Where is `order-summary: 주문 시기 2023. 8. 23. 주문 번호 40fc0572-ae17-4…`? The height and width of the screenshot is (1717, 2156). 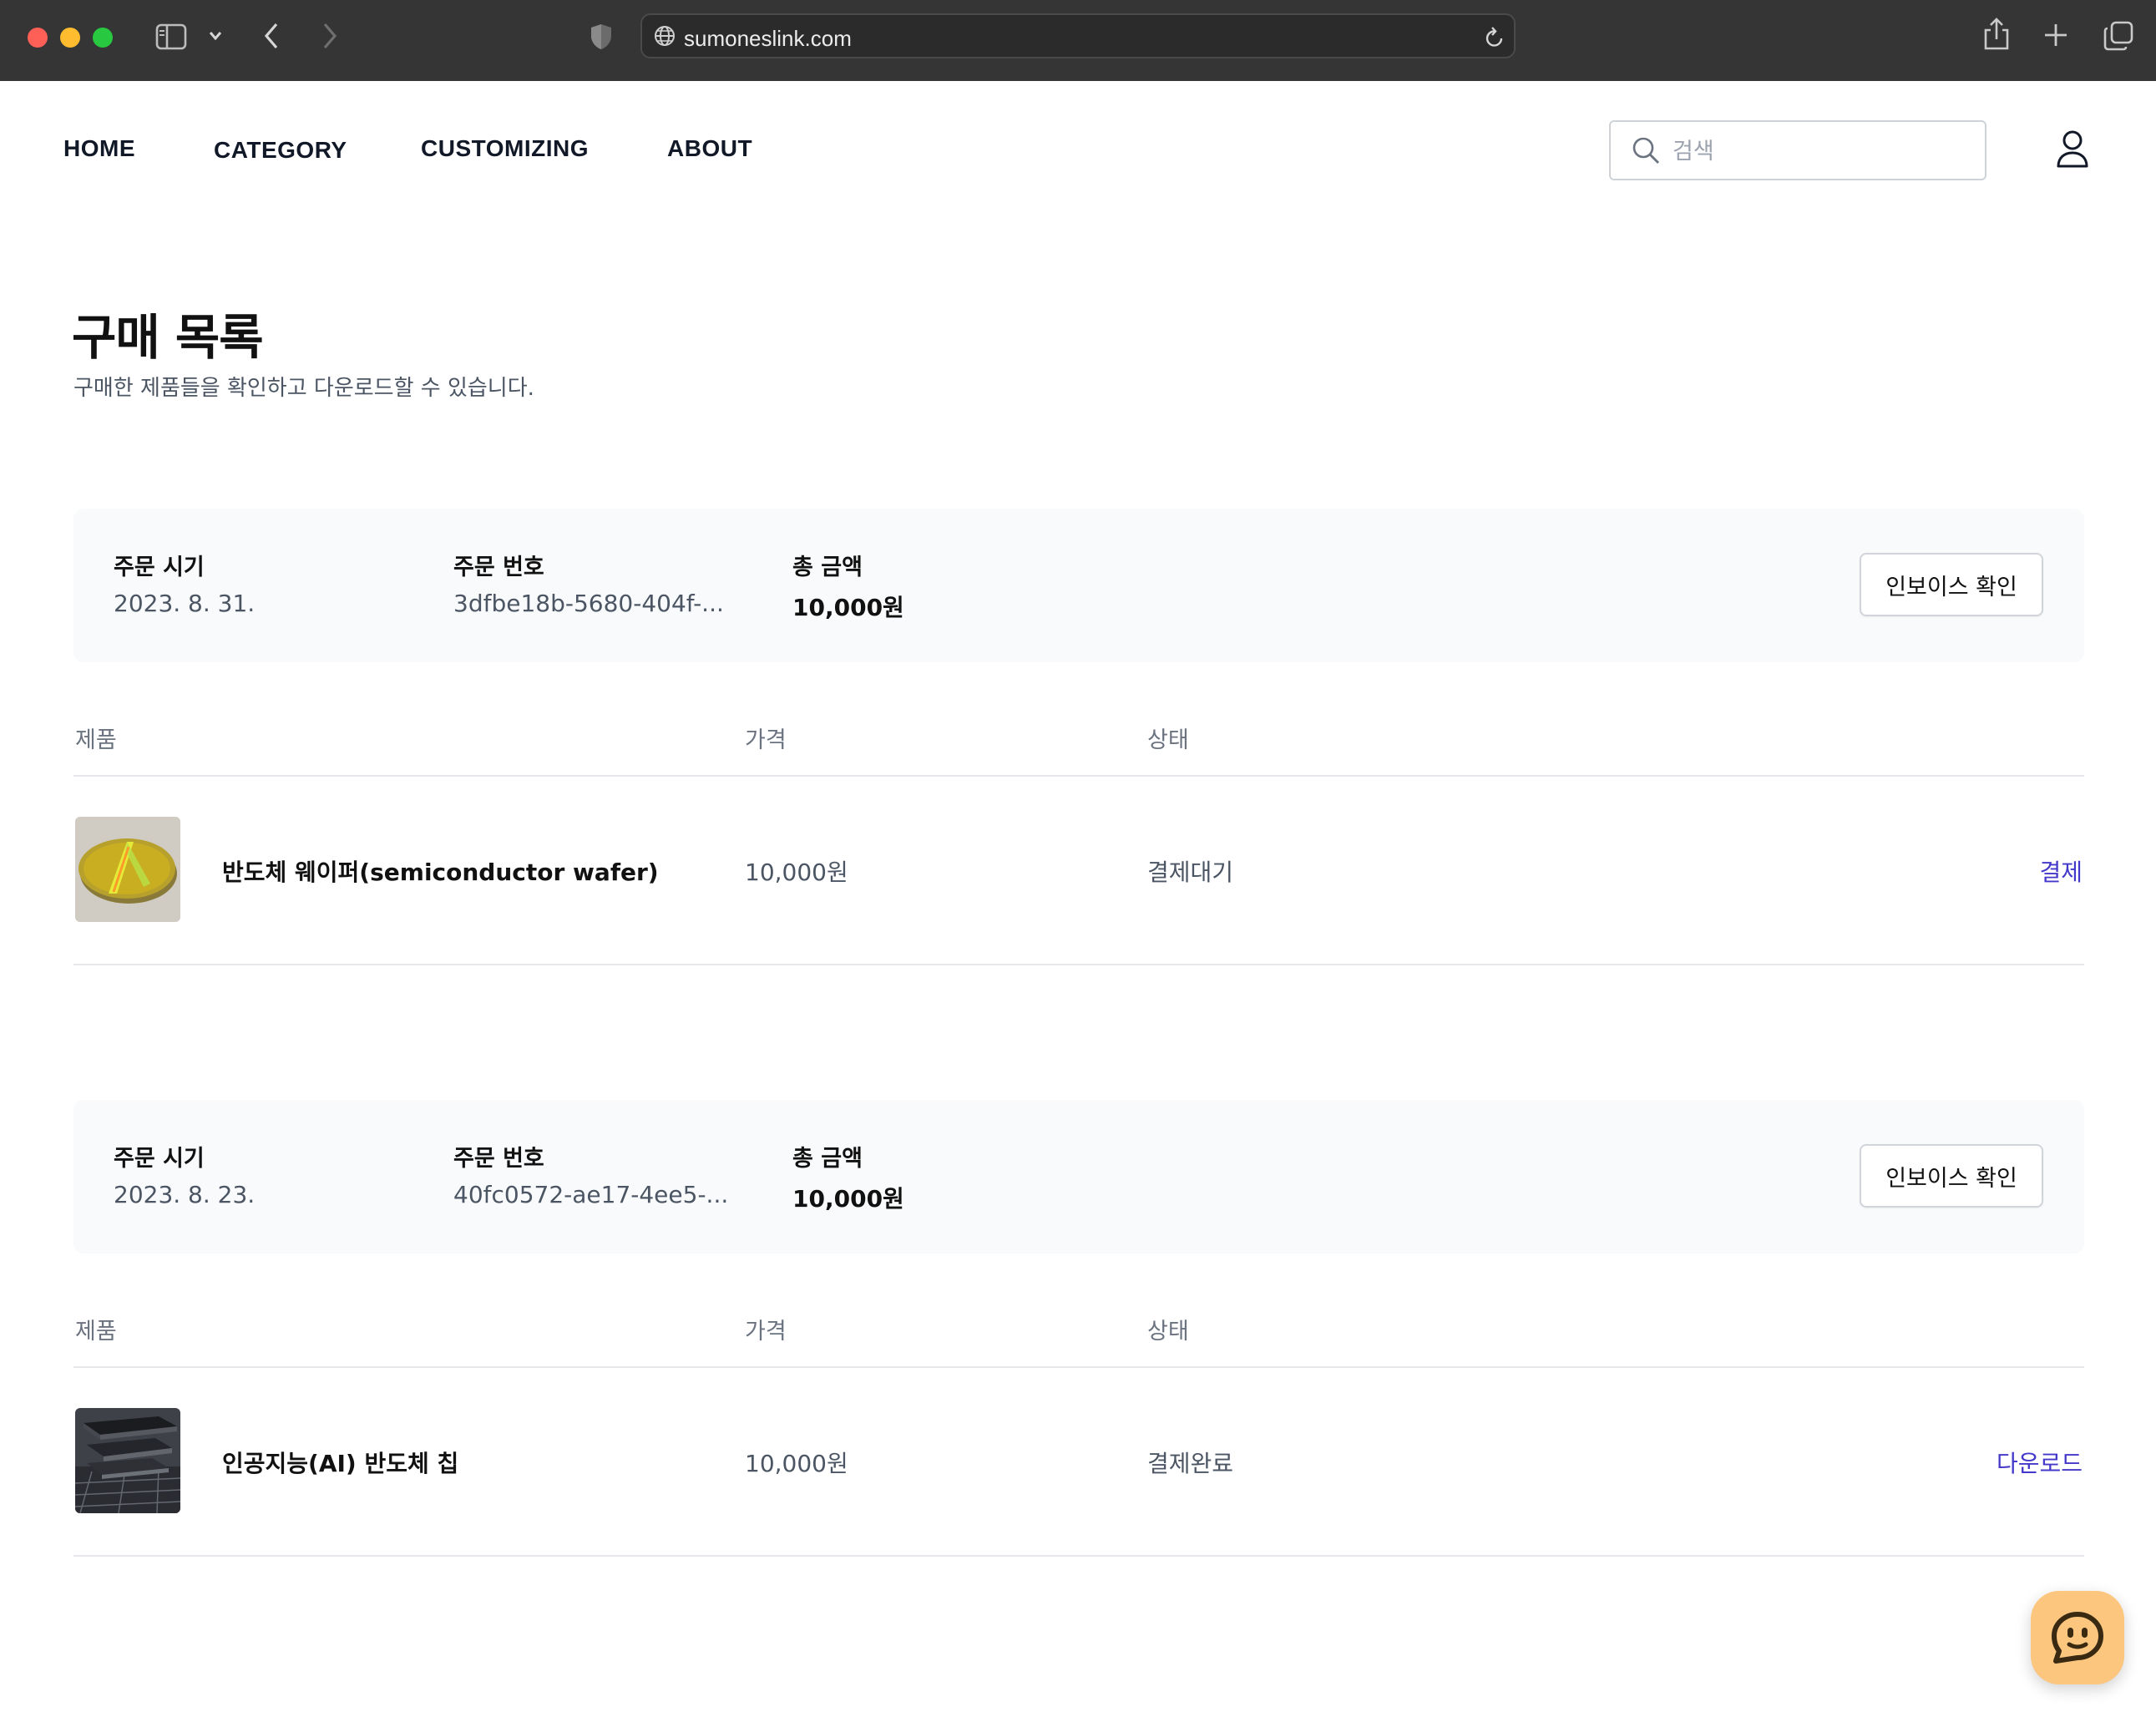 order-summary: 주문 시기 2023. 8. 23. 주문 번호 40fc0572-ae17-4… is located at coordinates (1078, 1177).